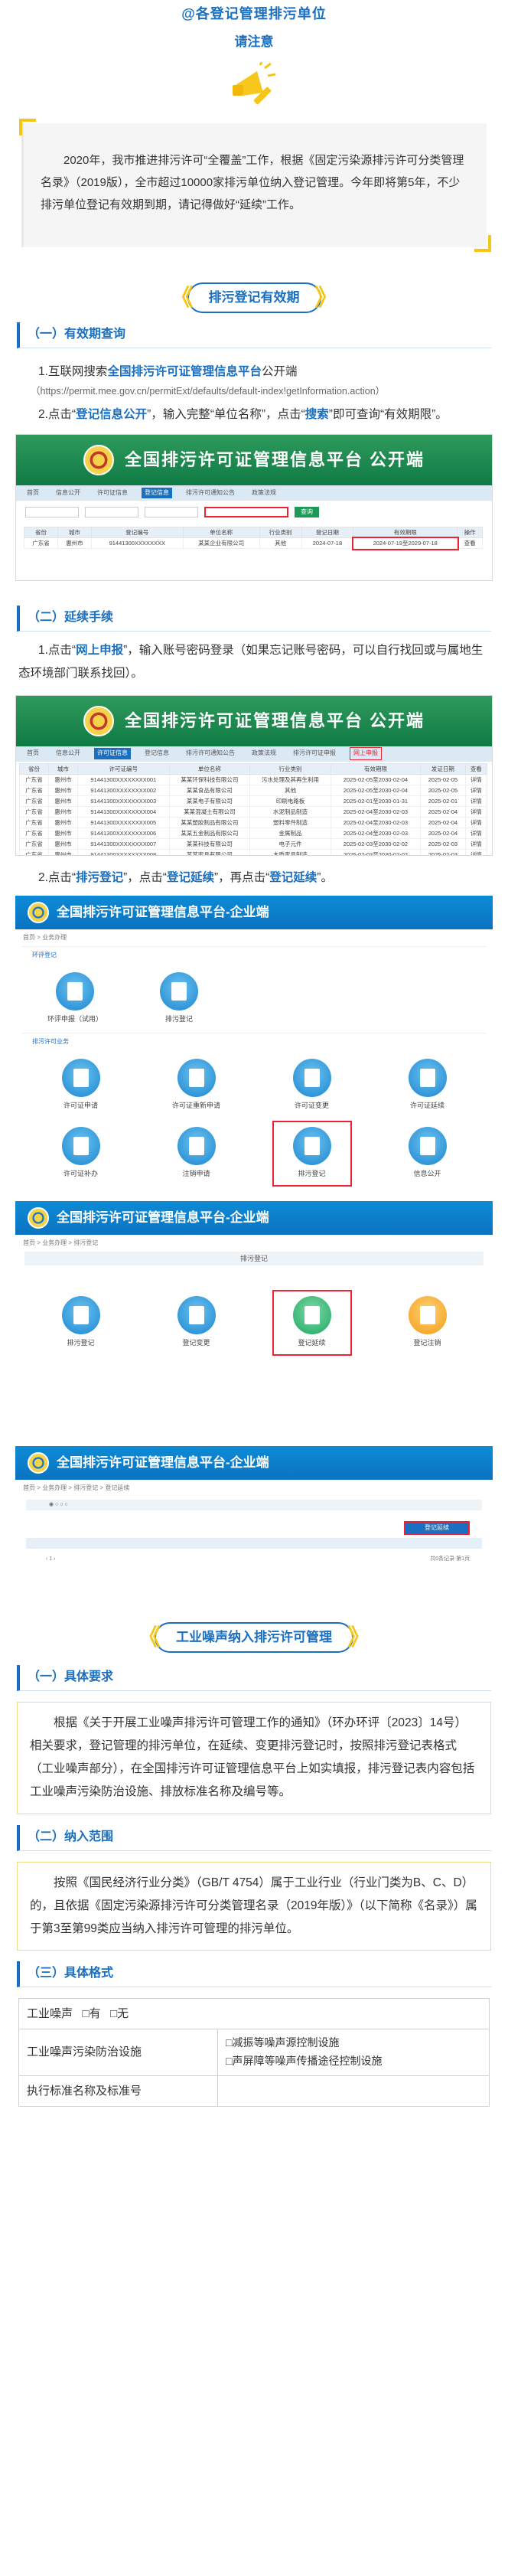  Describe the element at coordinates (353, 2043) in the screenshot. I see `checkbox-source-control: □减振等噪声源控制设施` at that location.